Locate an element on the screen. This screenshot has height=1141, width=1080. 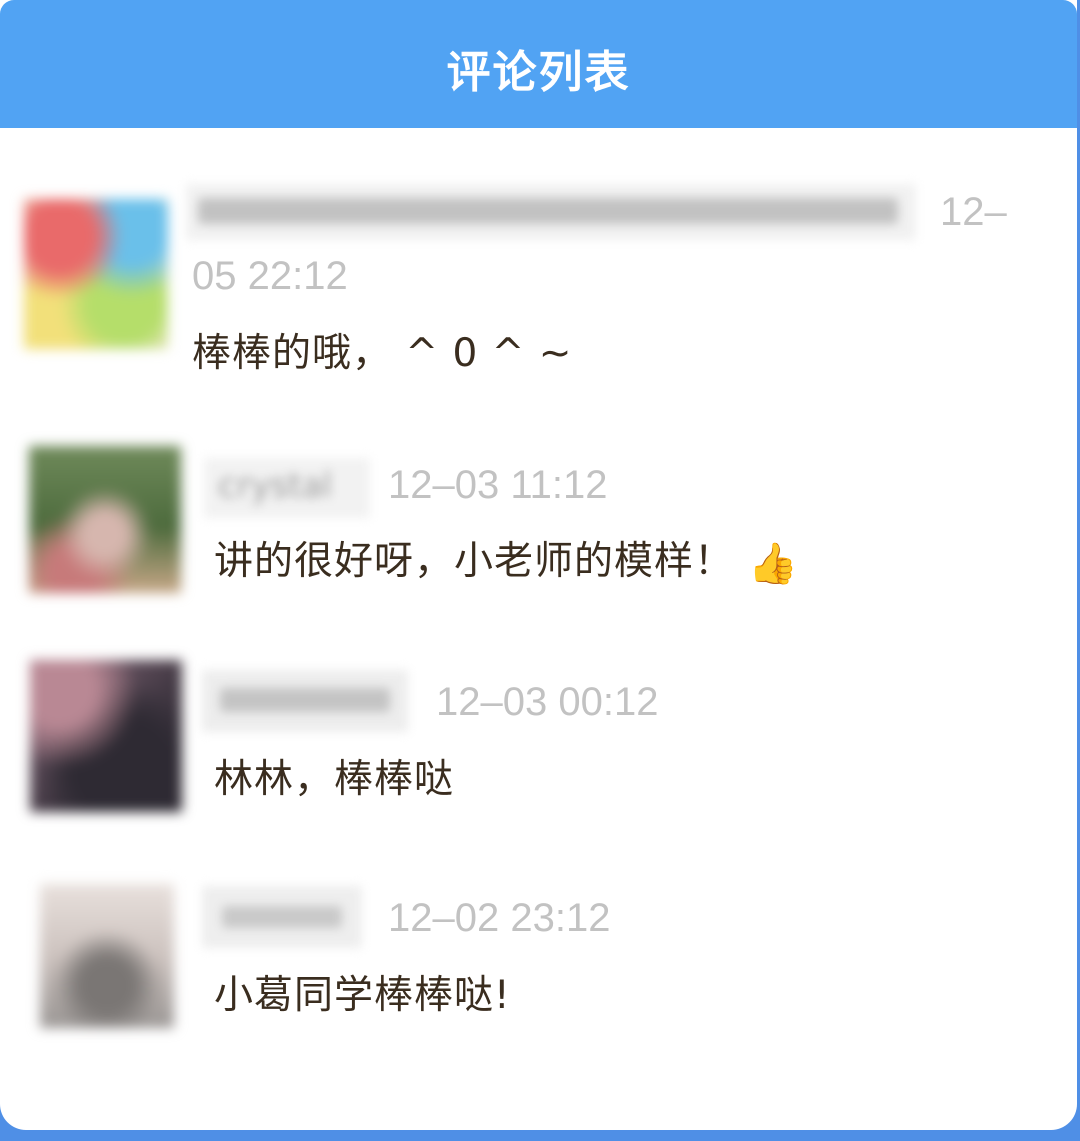
comment-text: 小葛同学棒棒哒! is located at coordinates (362, 995).